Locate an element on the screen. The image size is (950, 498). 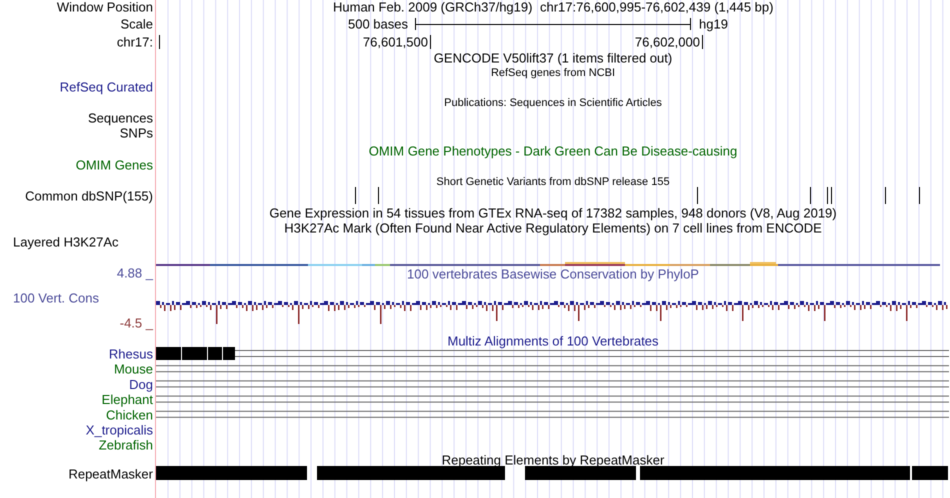
track-label: RefSeq Curated is located at coordinates (106, 87).